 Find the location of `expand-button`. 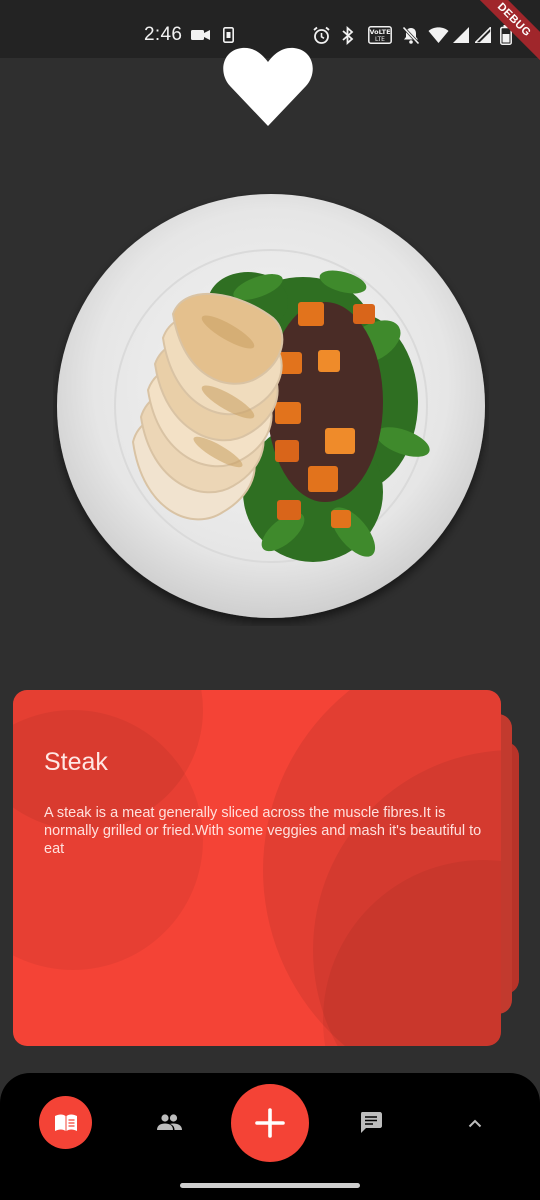

expand-button is located at coordinates (475, 1123).